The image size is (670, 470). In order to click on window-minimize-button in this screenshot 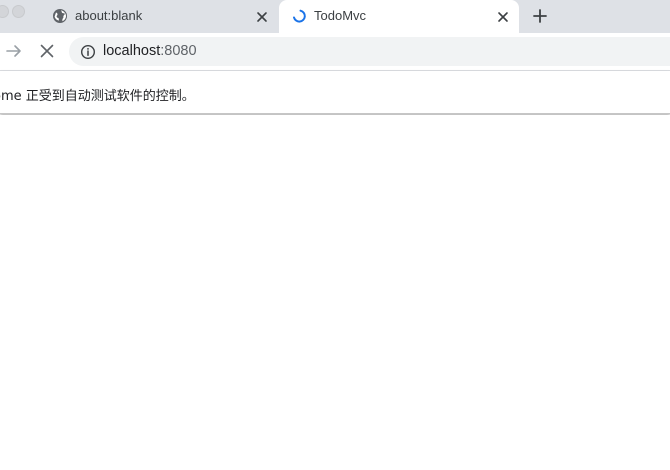, I will do `click(18, 11)`.